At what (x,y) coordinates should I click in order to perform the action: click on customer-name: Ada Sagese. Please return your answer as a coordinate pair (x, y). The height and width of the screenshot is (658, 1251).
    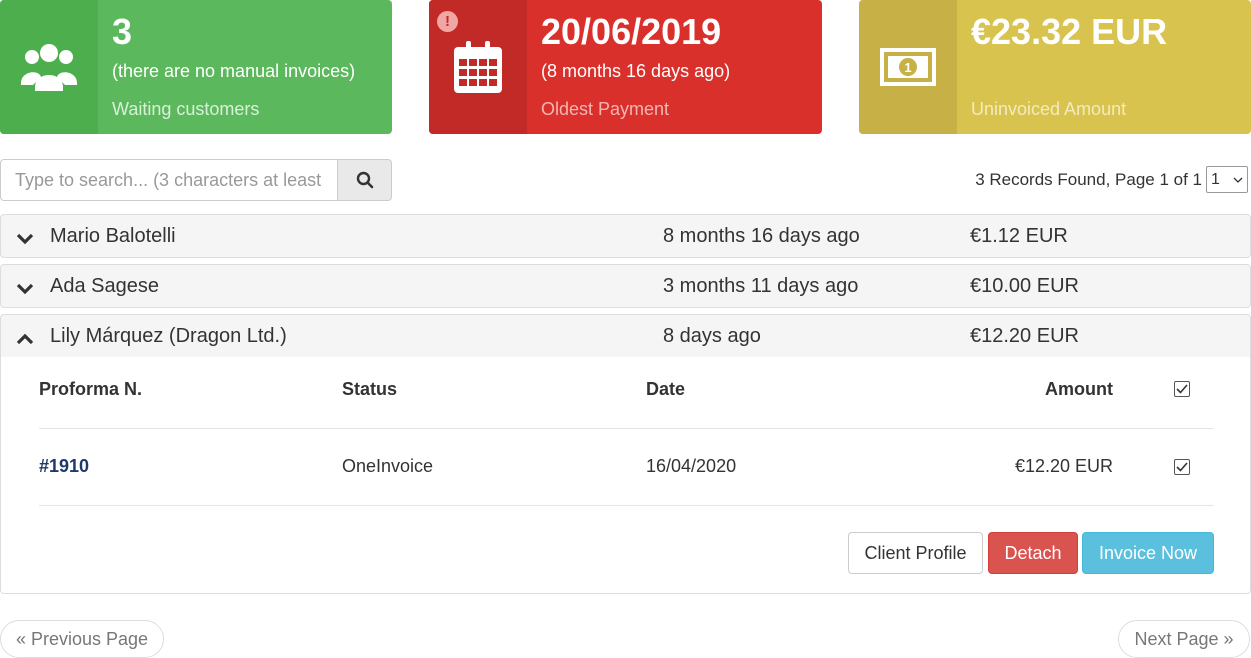
    Looking at the image, I should click on (104, 286).